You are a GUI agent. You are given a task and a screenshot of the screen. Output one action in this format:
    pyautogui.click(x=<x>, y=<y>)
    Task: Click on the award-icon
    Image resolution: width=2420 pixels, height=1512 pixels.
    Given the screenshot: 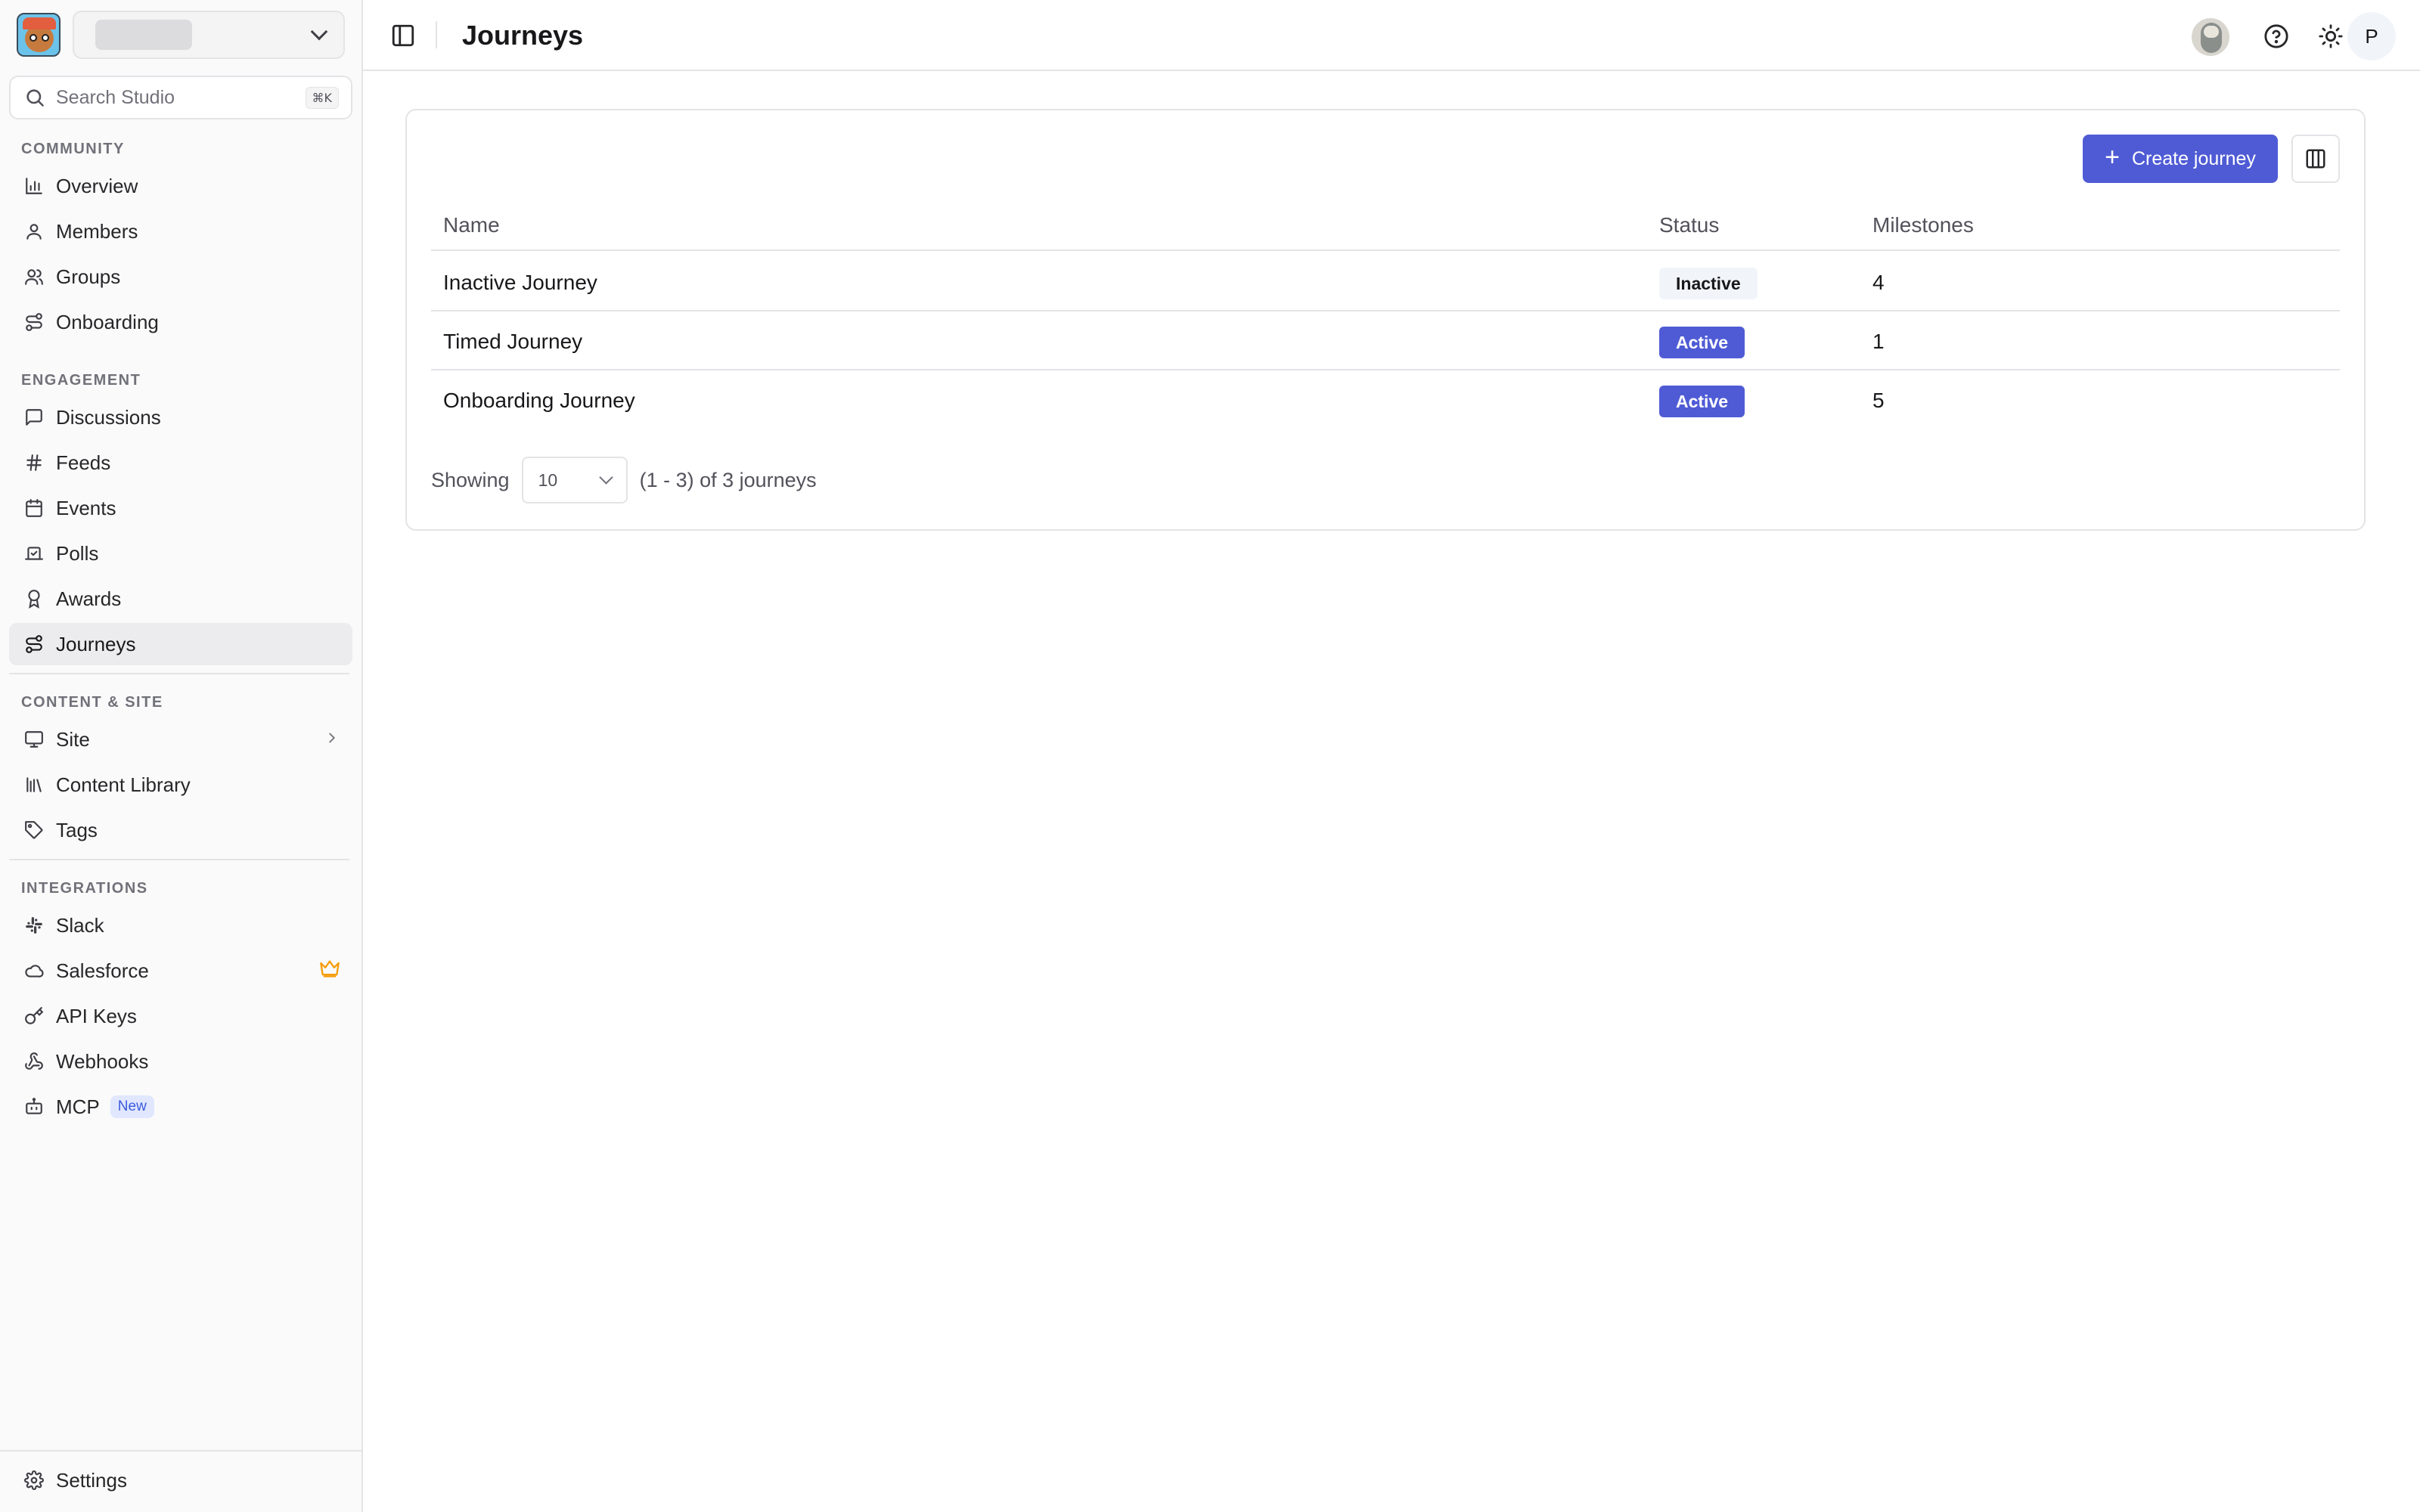 What is the action you would take?
    pyautogui.click(x=34, y=599)
    